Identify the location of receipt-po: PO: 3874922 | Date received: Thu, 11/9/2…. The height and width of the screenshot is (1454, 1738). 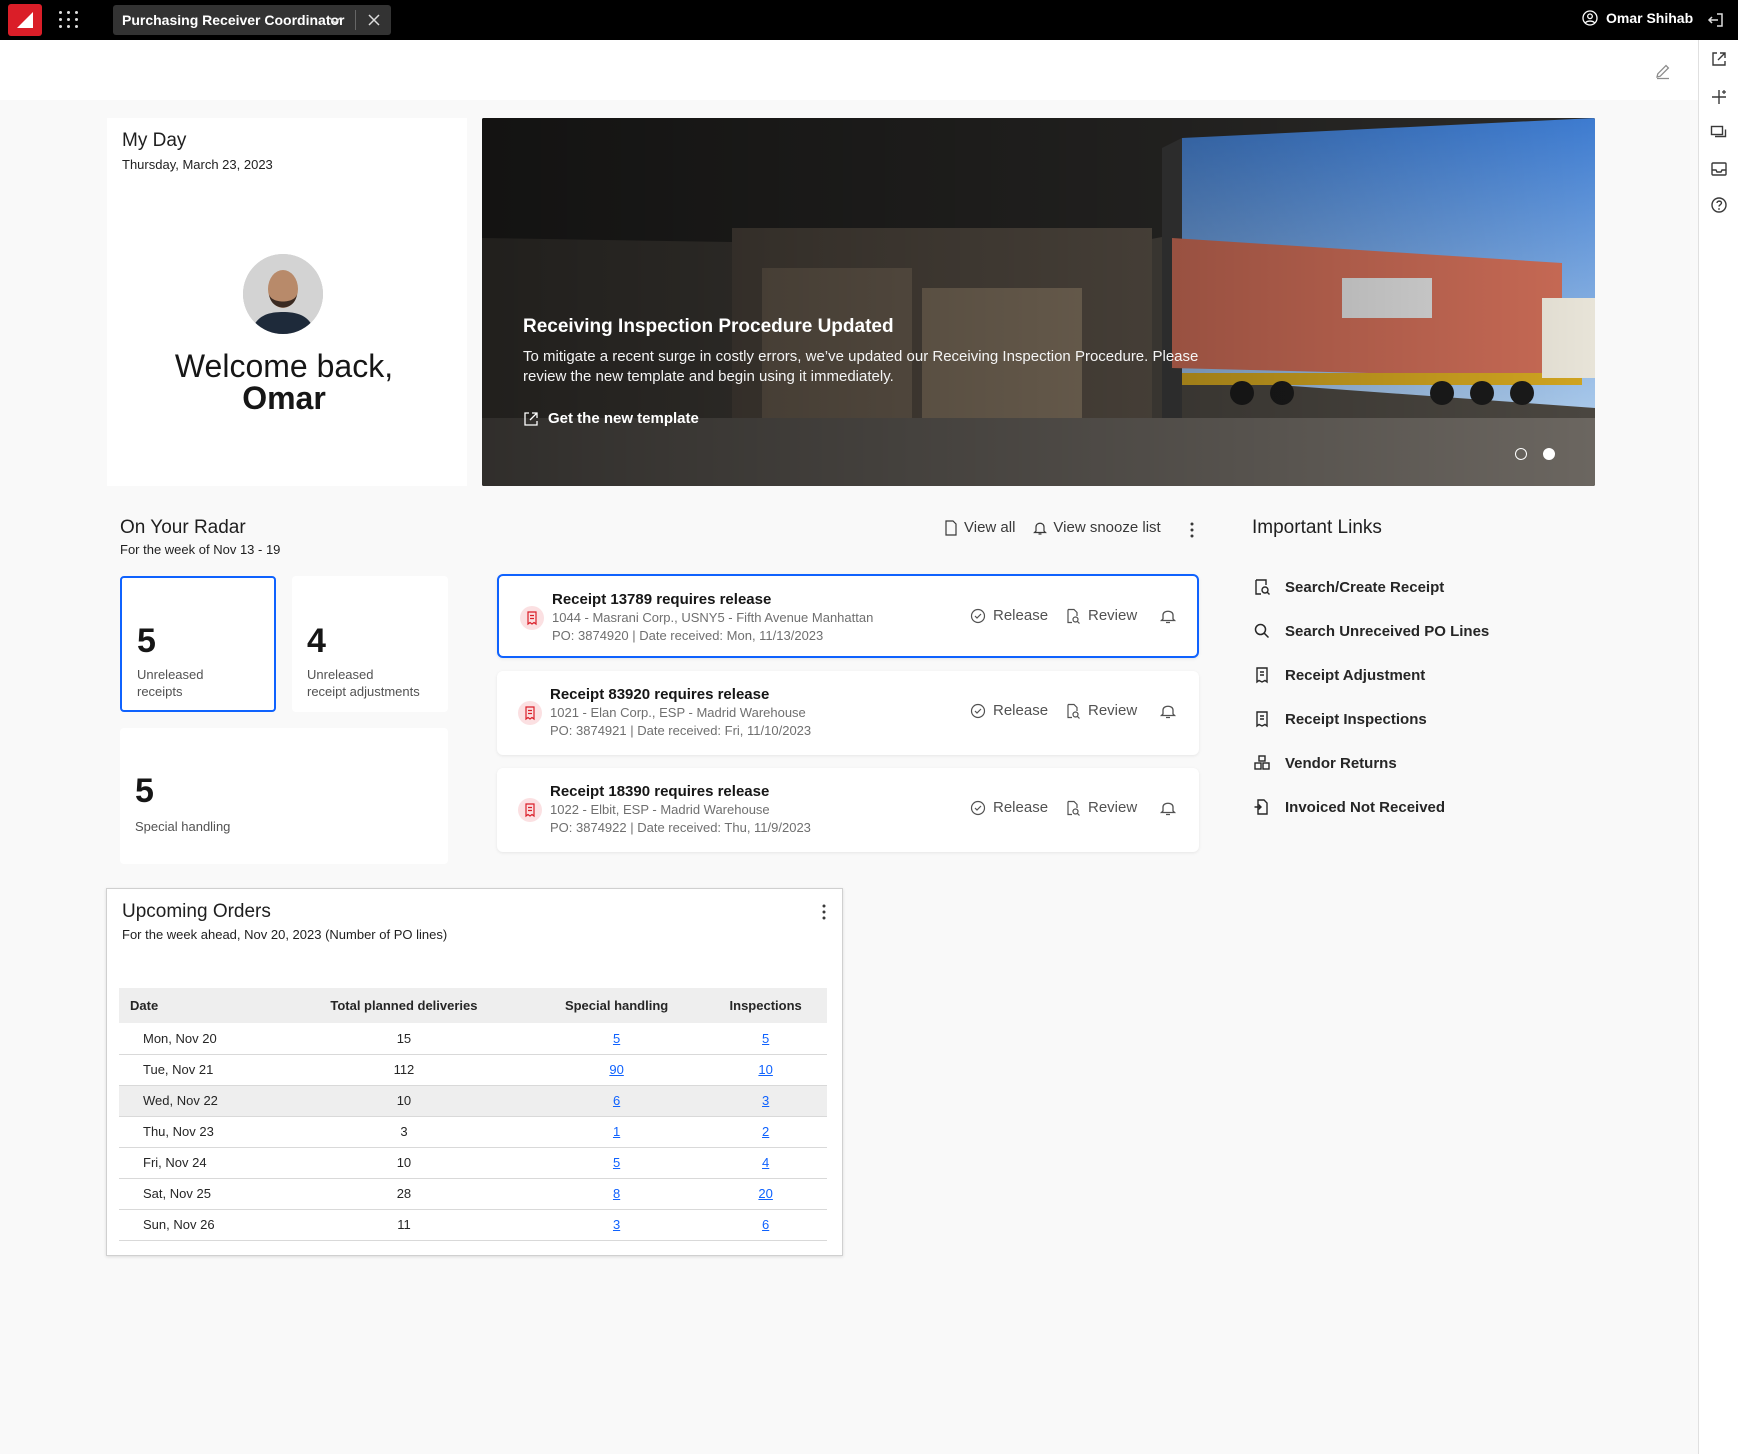
(680, 827).